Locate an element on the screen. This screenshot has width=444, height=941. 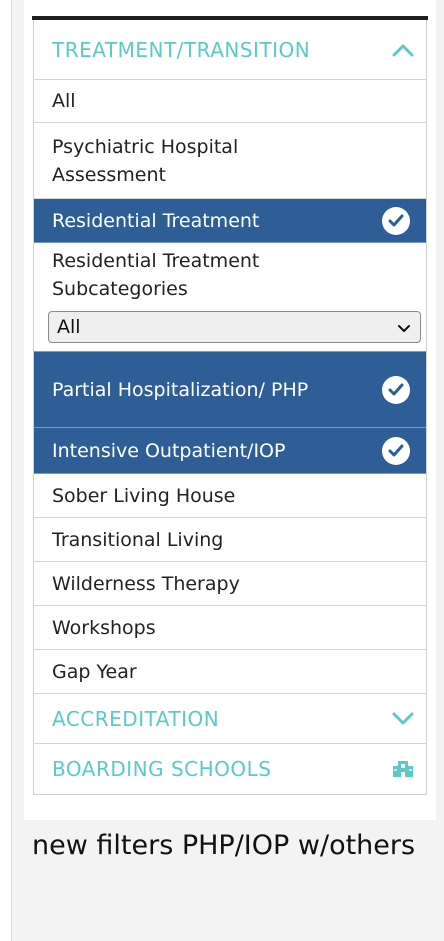
section-boarding-title: BOARDING SCHOOLS is located at coordinates (162, 769).